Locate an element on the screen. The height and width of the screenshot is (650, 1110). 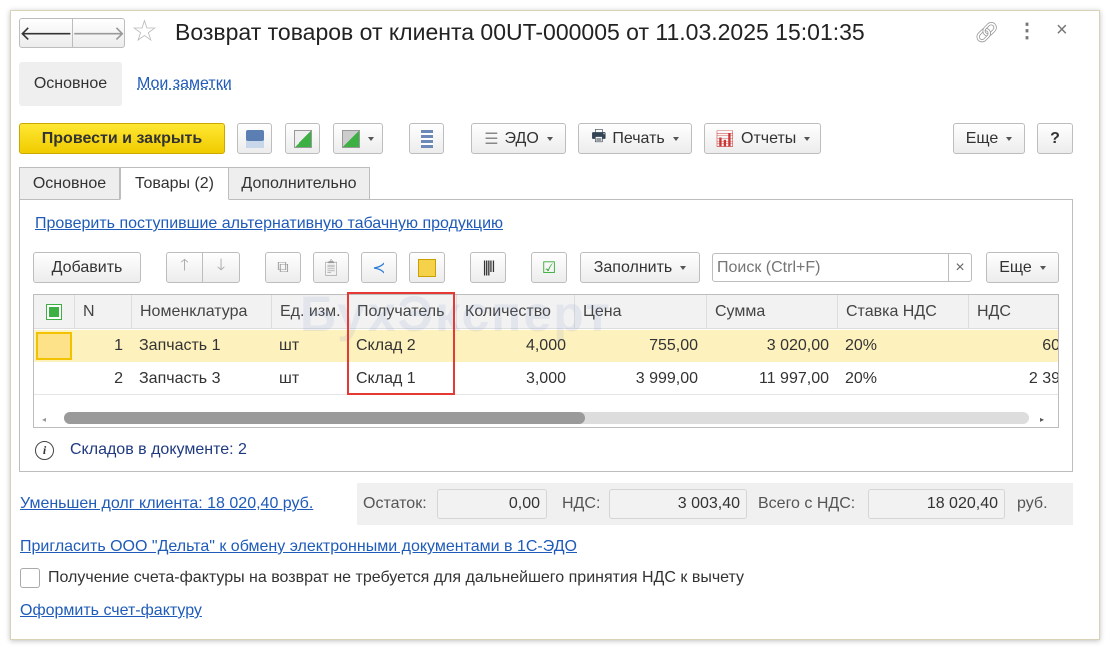
list-icon is located at coordinates (426, 138).